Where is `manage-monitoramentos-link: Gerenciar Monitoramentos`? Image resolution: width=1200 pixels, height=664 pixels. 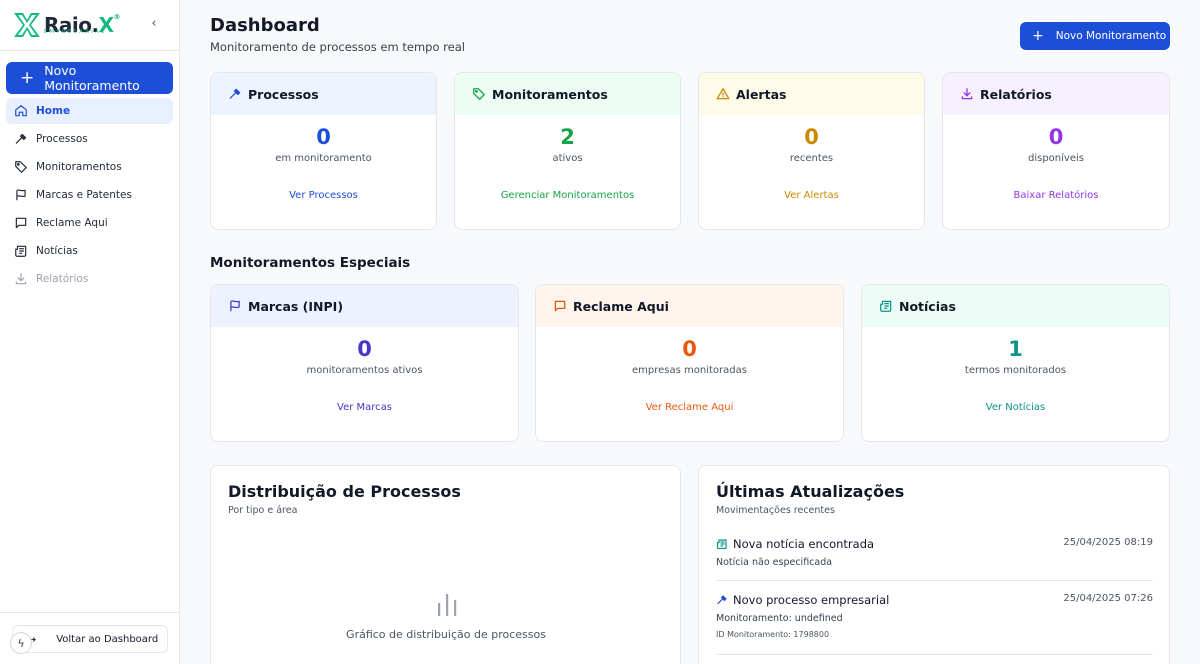 manage-monitoramentos-link: Gerenciar Monitoramentos is located at coordinates (567, 195).